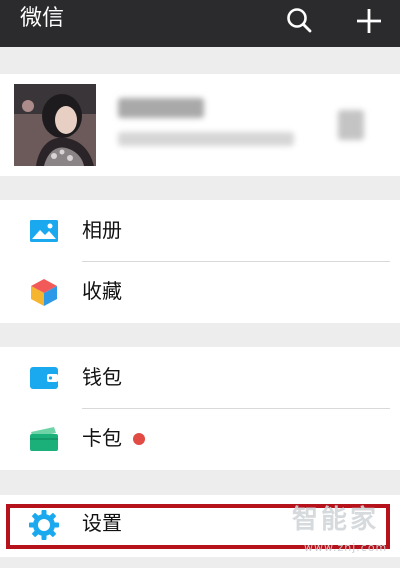  What do you see at coordinates (102, 230) in the screenshot?
I see `album-label: 相册` at bounding box center [102, 230].